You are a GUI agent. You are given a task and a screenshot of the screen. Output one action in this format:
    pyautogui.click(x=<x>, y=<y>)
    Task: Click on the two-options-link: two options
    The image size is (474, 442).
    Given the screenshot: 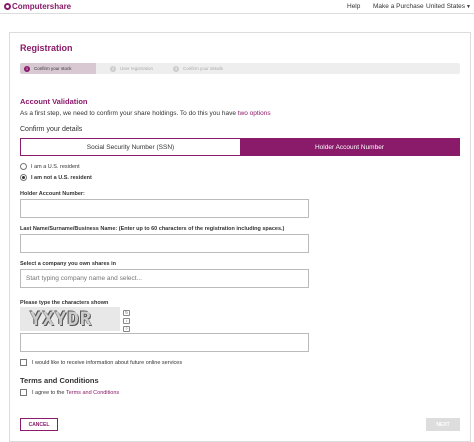 What is the action you would take?
    pyautogui.click(x=254, y=113)
    